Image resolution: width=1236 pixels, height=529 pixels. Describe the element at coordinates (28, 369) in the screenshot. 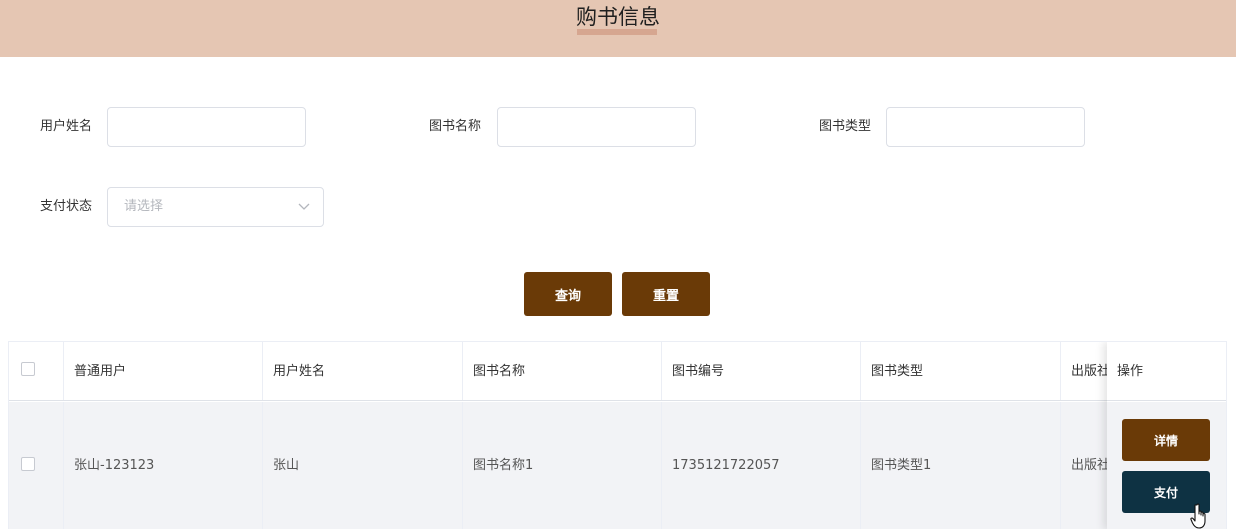

I see `select-all-checkbox` at that location.